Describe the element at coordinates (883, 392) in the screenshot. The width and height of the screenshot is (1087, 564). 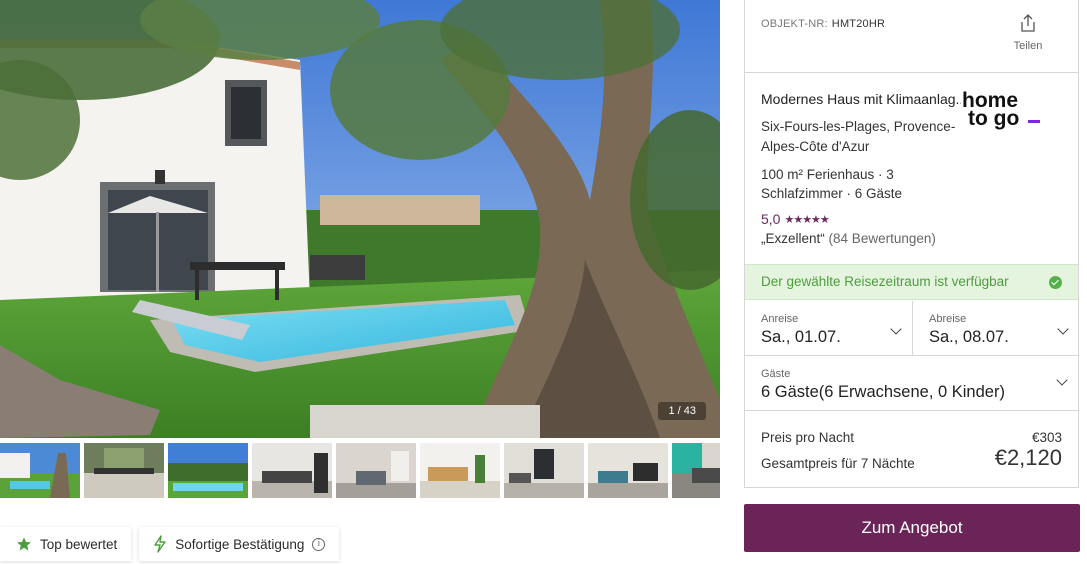
I see `guests-value: 6 Gäste(6 Erwachsene, 0 Kinder)` at that location.